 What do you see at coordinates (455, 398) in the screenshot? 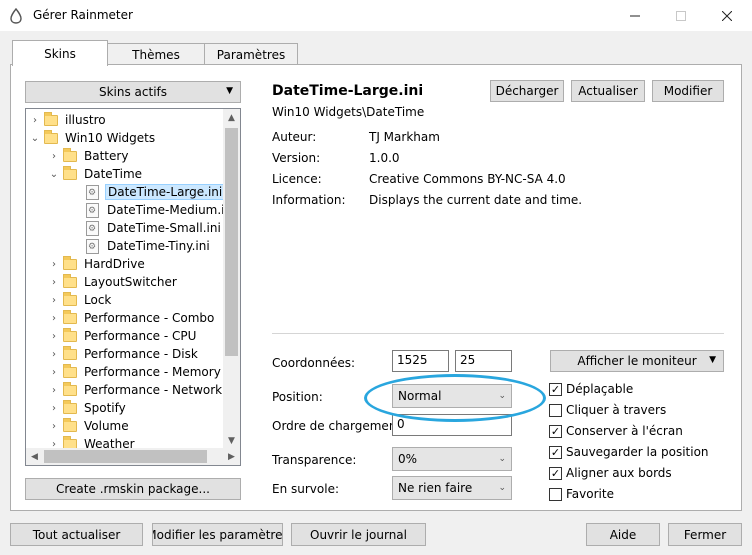
I see `annotation-highlight-ellipse` at bounding box center [455, 398].